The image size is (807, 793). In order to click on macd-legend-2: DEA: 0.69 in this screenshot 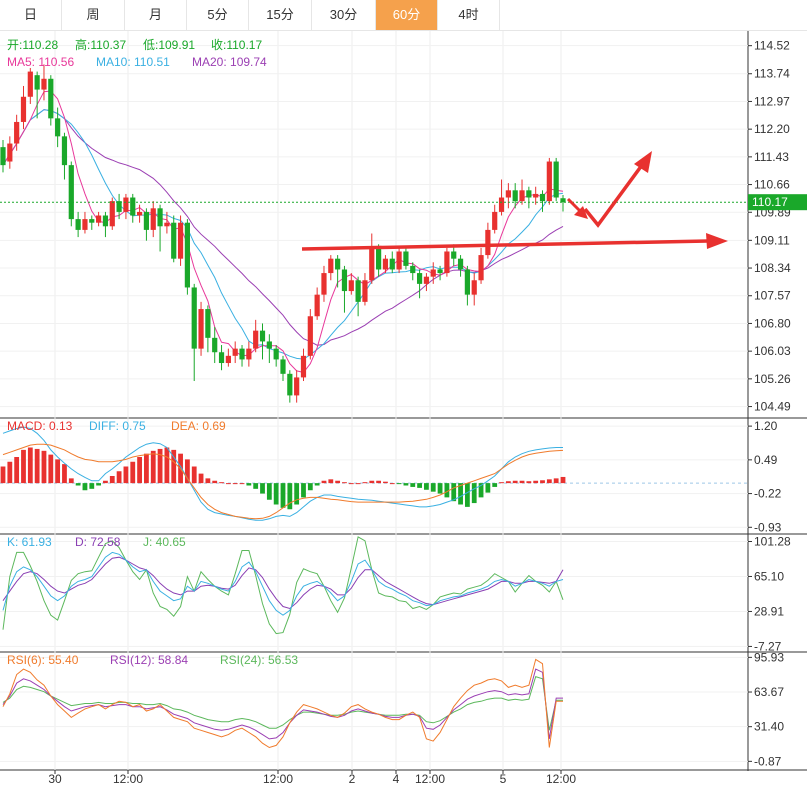, I will do `click(198, 426)`.